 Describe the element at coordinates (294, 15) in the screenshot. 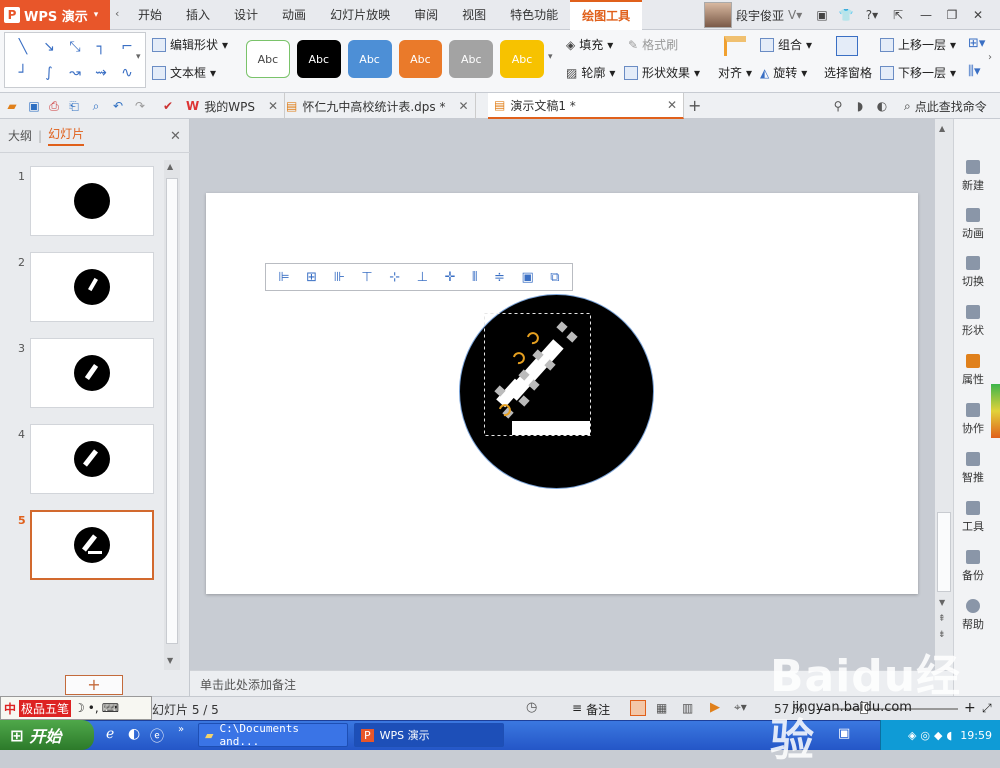

I see `tab-animation: 动画` at that location.